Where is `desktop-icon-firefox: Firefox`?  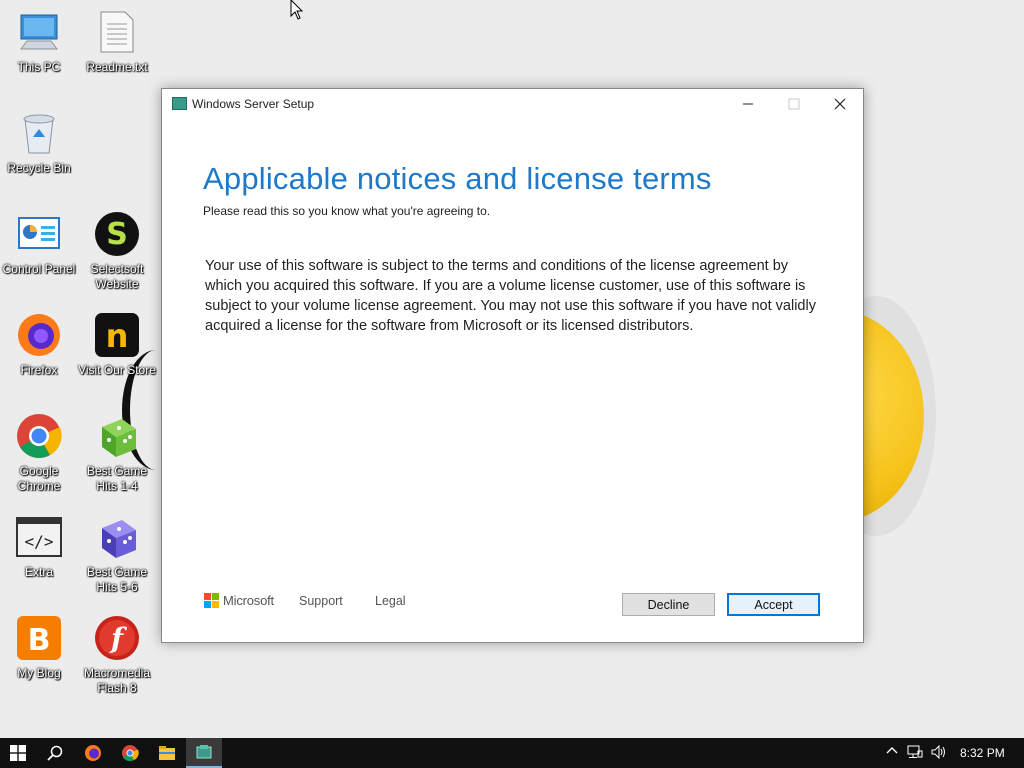
desktop-icon-firefox: Firefox is located at coordinates (39, 344).